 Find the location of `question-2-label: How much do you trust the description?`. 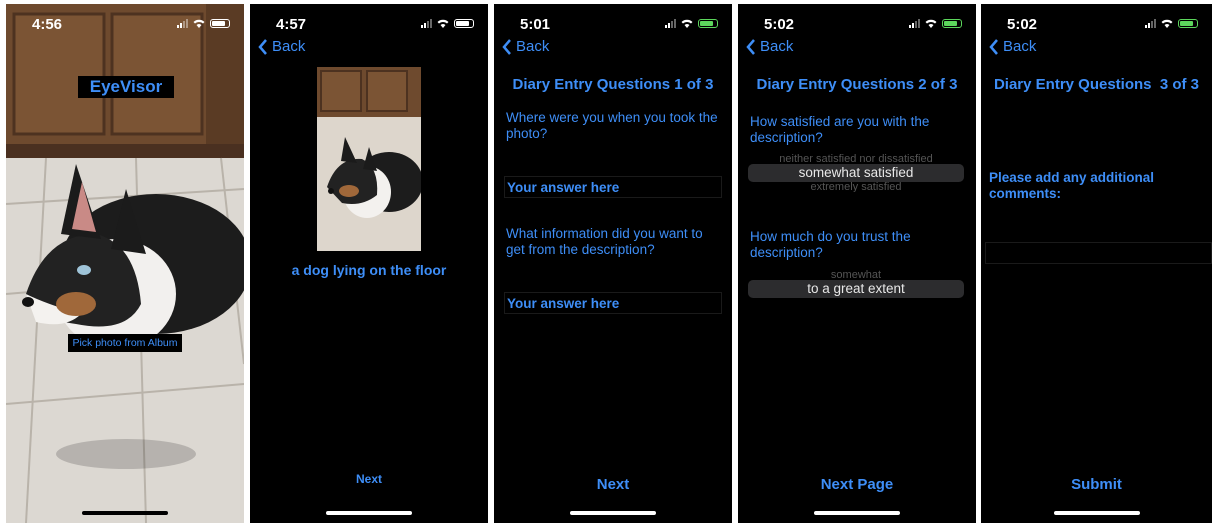

question-2-label: How much do you trust the description? is located at coordinates (830, 244).